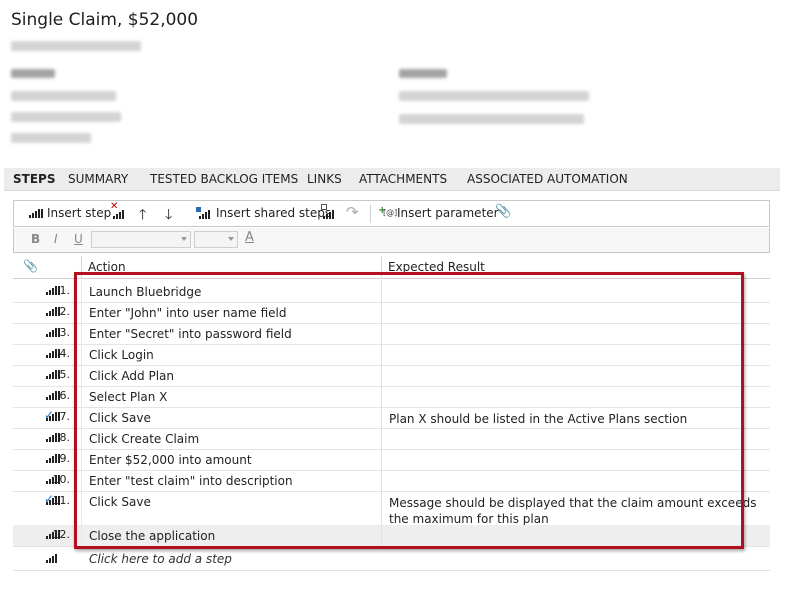 The width and height of the screenshot is (792, 594). What do you see at coordinates (190, 334) in the screenshot?
I see `step-action: Enter "Secret" into password field` at bounding box center [190, 334].